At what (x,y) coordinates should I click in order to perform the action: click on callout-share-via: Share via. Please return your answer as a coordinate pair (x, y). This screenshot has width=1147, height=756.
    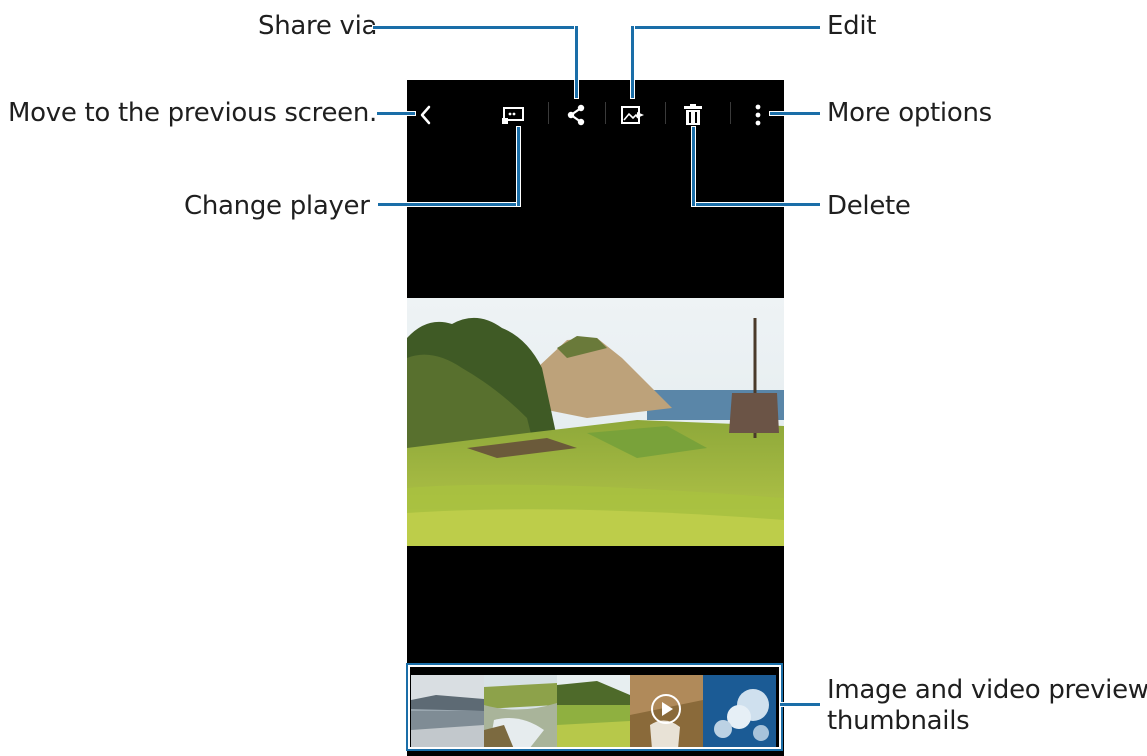
    Looking at the image, I should click on (318, 26).